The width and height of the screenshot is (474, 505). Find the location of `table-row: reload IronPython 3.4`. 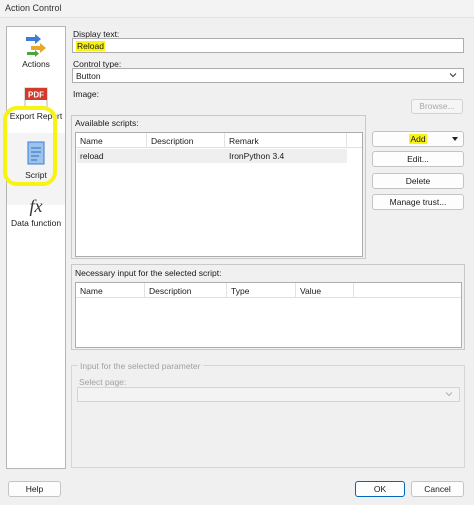

table-row: reload IronPython 3.4 is located at coordinates (212, 156).